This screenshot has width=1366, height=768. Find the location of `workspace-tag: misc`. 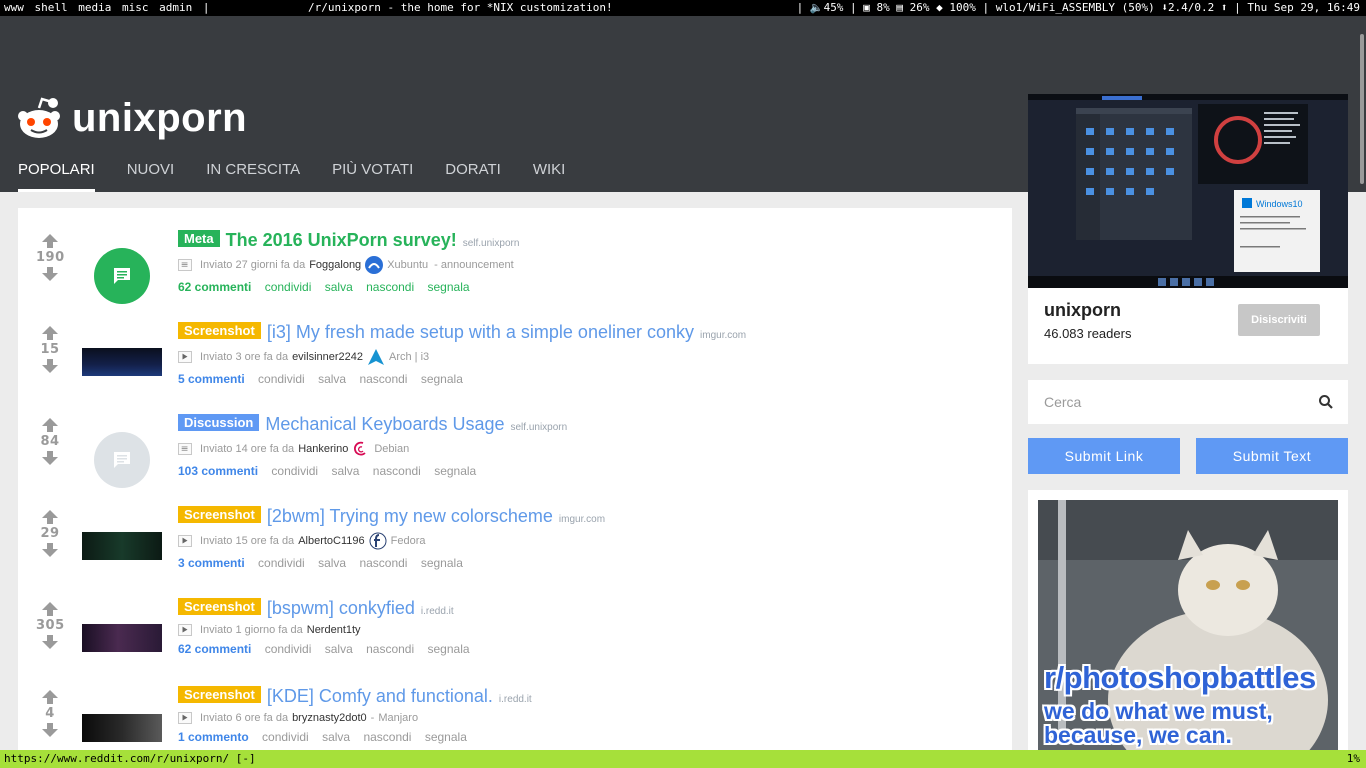

workspace-tag: misc is located at coordinates (135, 7).